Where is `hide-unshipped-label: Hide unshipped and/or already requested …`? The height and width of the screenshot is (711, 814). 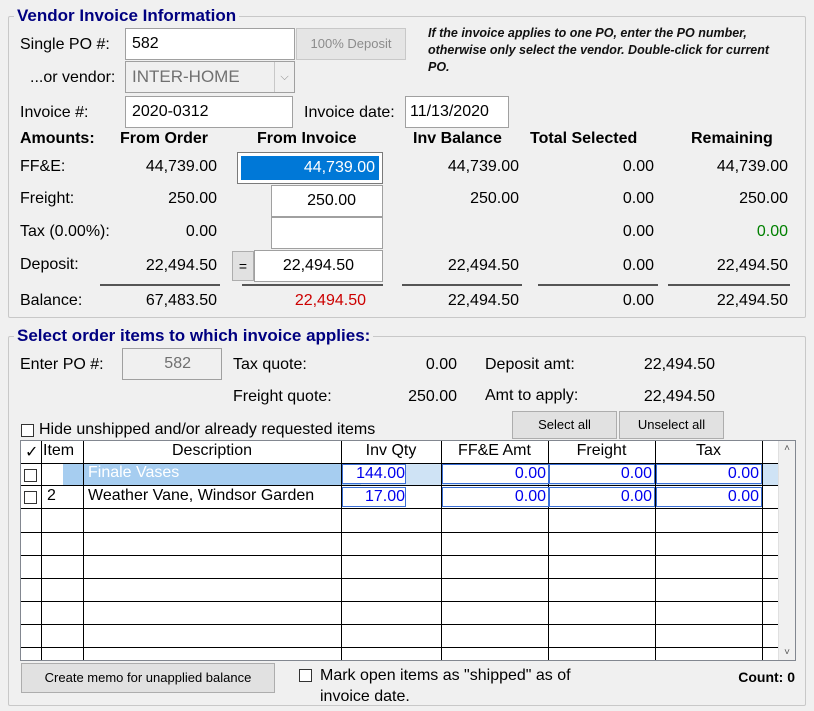 hide-unshipped-label: Hide unshipped and/or already requested … is located at coordinates (207, 430).